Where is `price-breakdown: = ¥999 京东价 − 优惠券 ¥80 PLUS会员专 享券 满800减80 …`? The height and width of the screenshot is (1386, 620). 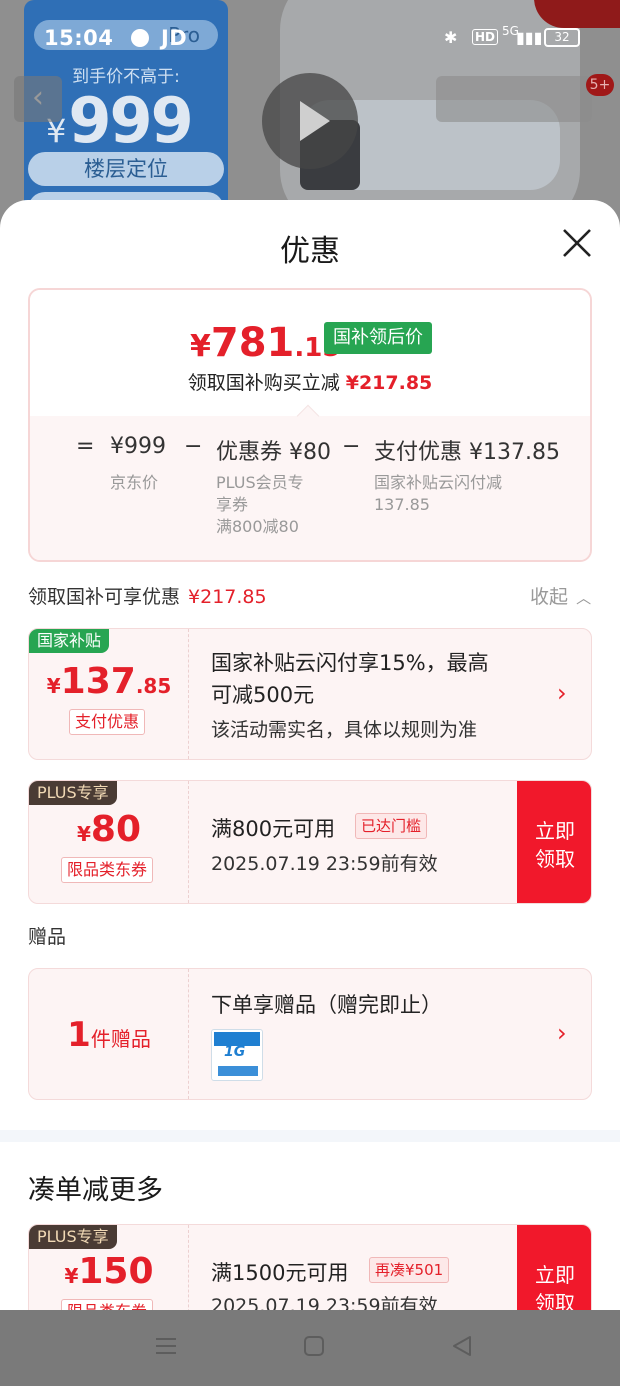 price-breakdown: = ¥999 京东价 − 优惠券 ¥80 PLUS会员专 享券 满800减80 … is located at coordinates (310, 488).